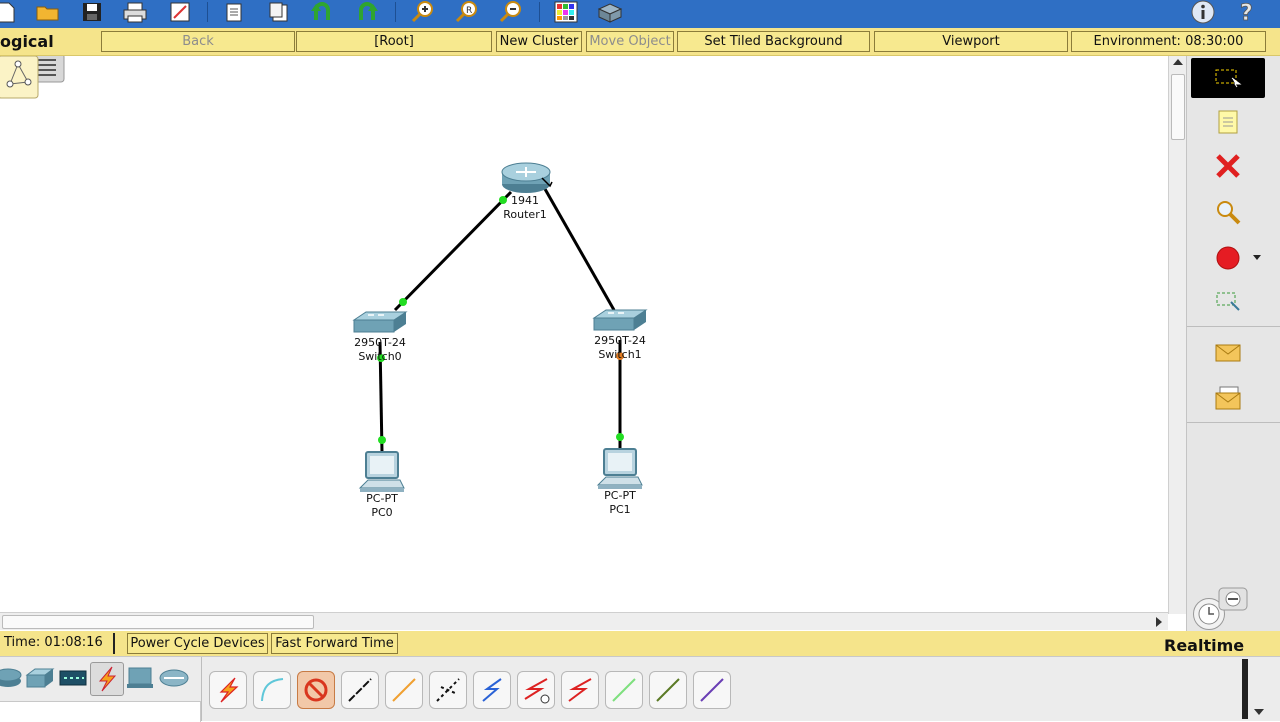  I want to click on select-icon, so click(1228, 78).